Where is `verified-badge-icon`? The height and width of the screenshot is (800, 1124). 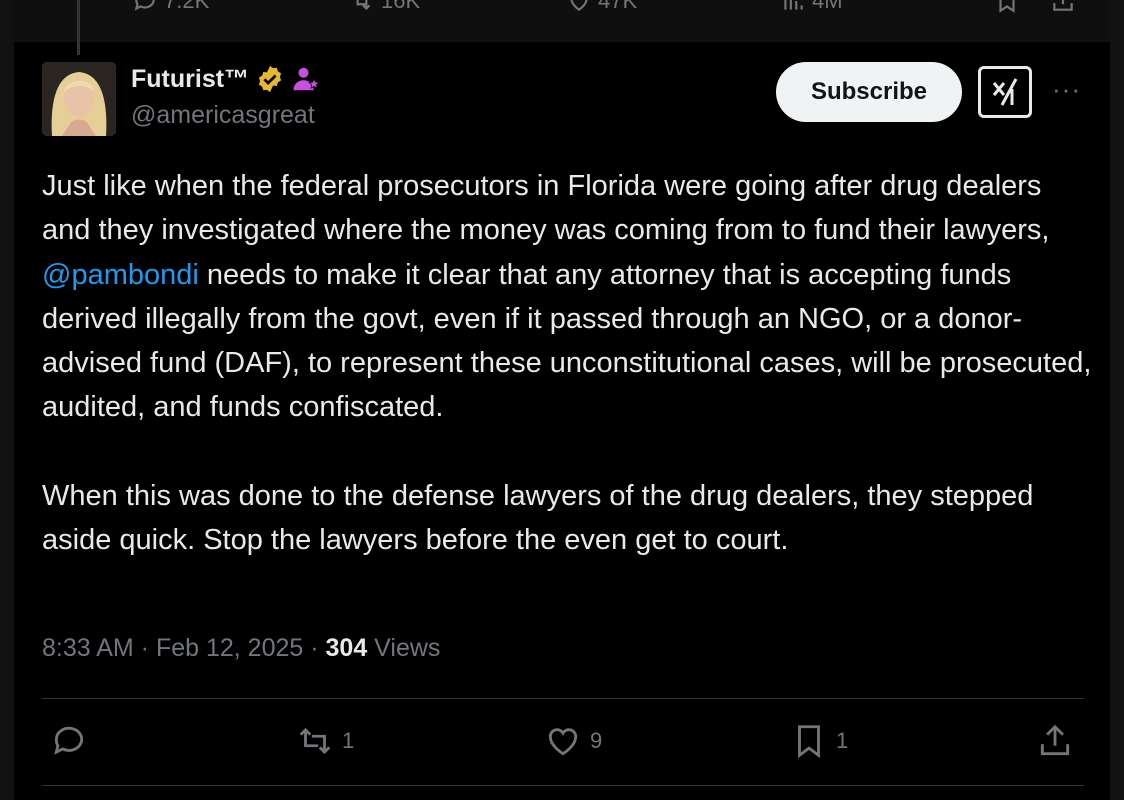
verified-badge-icon is located at coordinates (270, 79).